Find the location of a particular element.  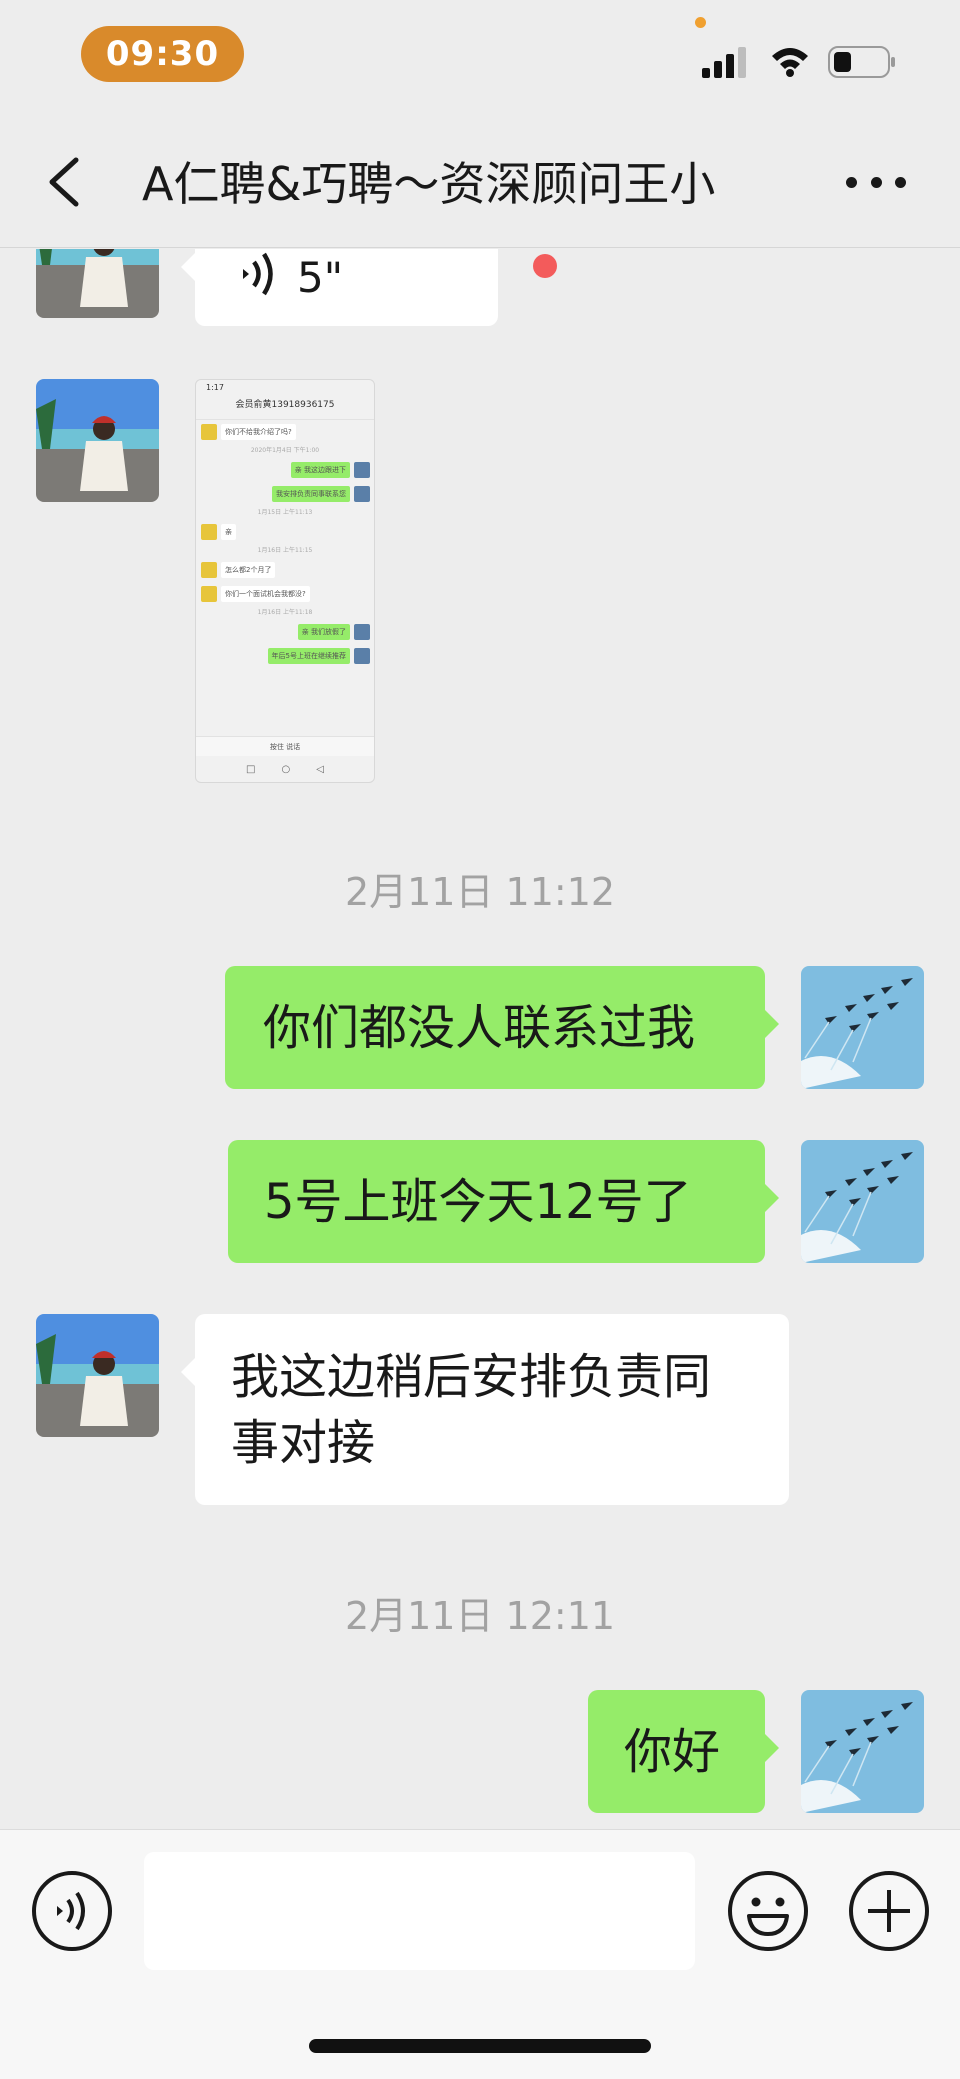

thumb-line: 2020年1月4日 下午1:00 is located at coordinates (285, 450).